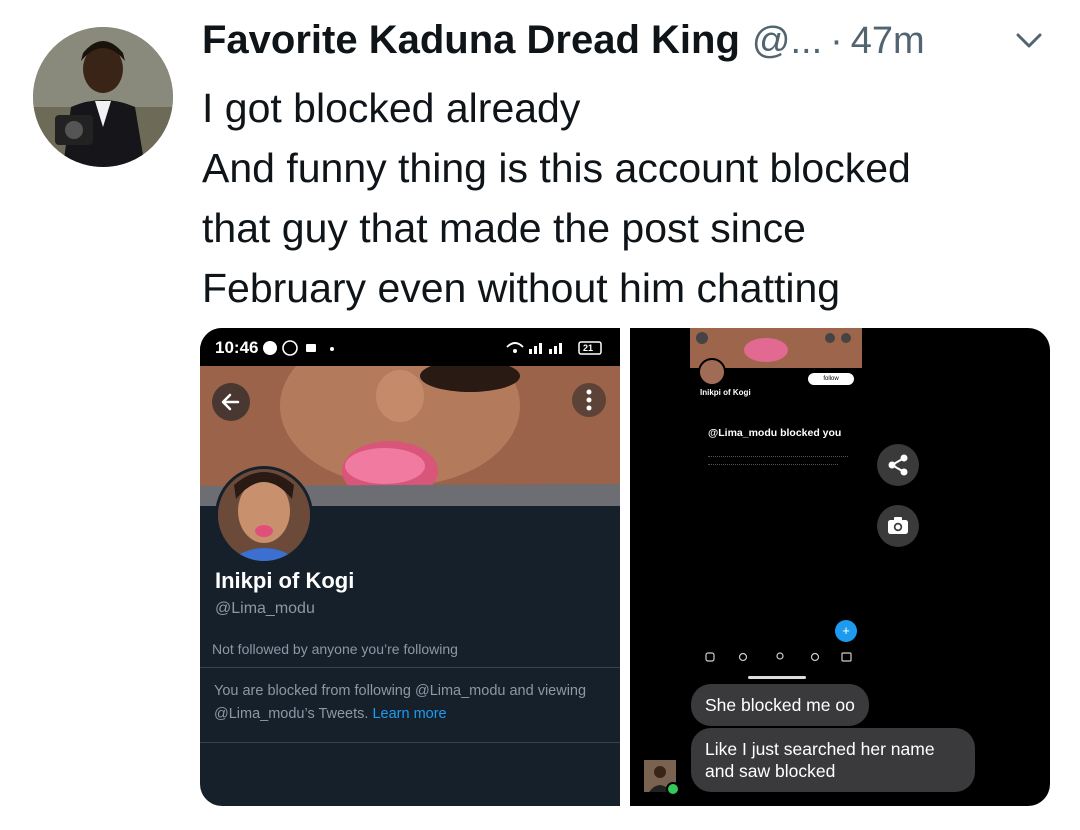 The width and height of the screenshot is (1080, 830). Describe the element at coordinates (264, 515) in the screenshot. I see `profile-avatar` at that location.